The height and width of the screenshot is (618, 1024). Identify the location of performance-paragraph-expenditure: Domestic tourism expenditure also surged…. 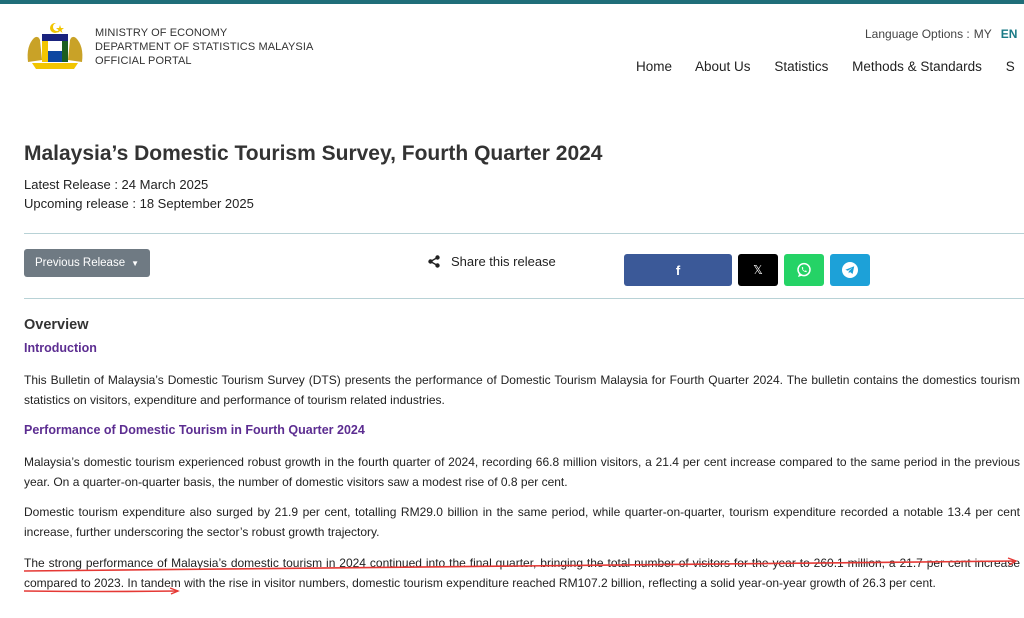
(522, 522).